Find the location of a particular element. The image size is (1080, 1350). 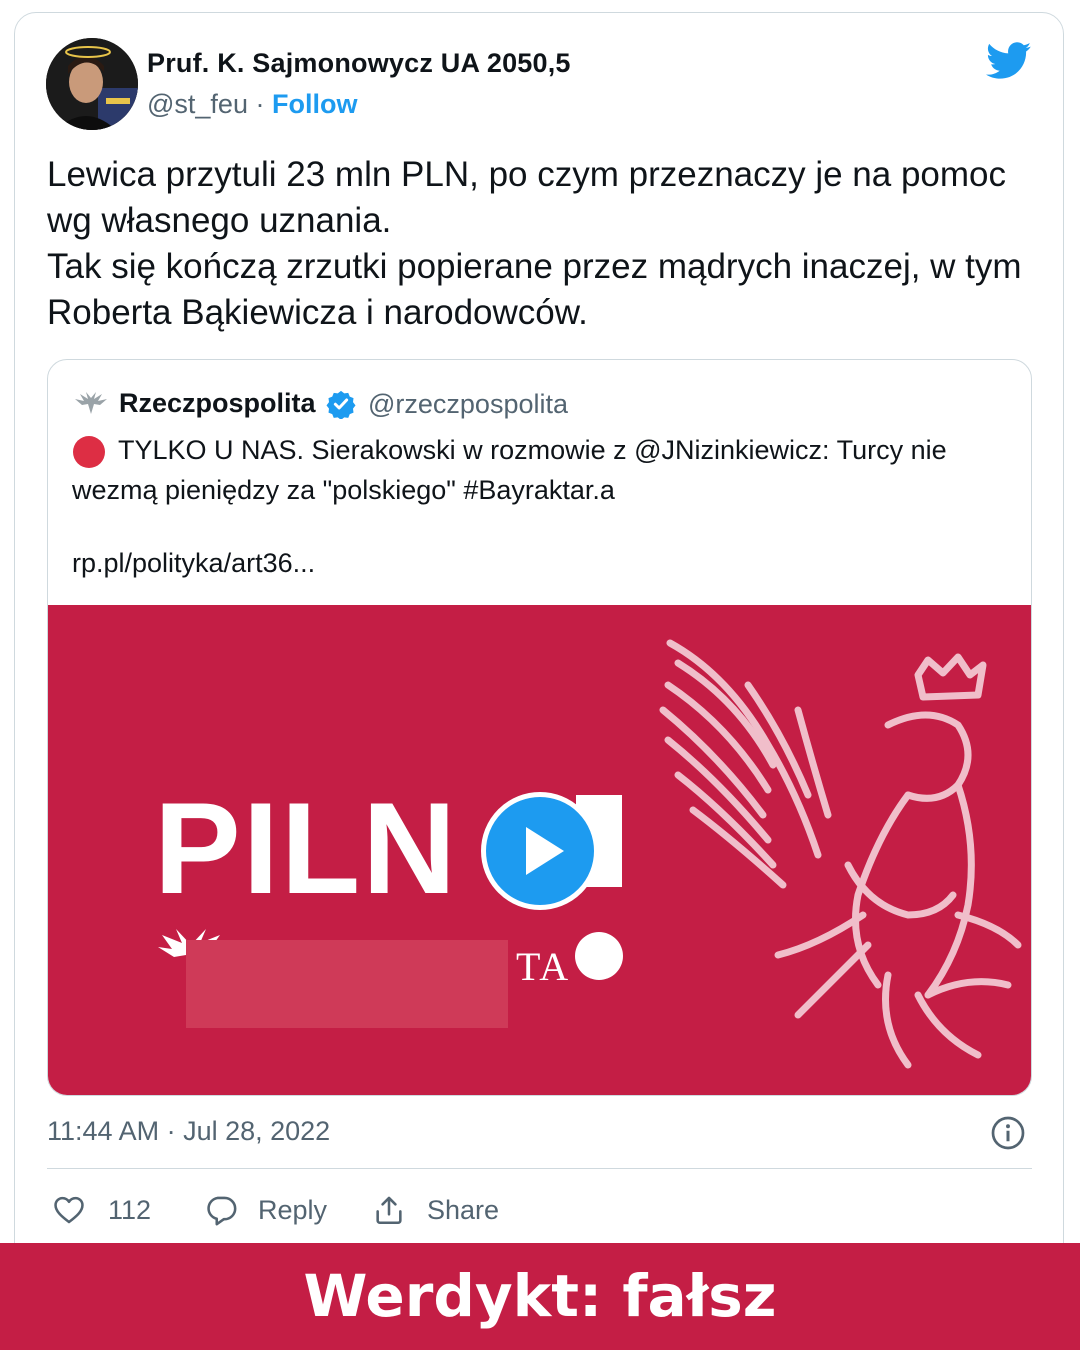

quoted-handle: @rzeczpospolita is located at coordinates (468, 404).